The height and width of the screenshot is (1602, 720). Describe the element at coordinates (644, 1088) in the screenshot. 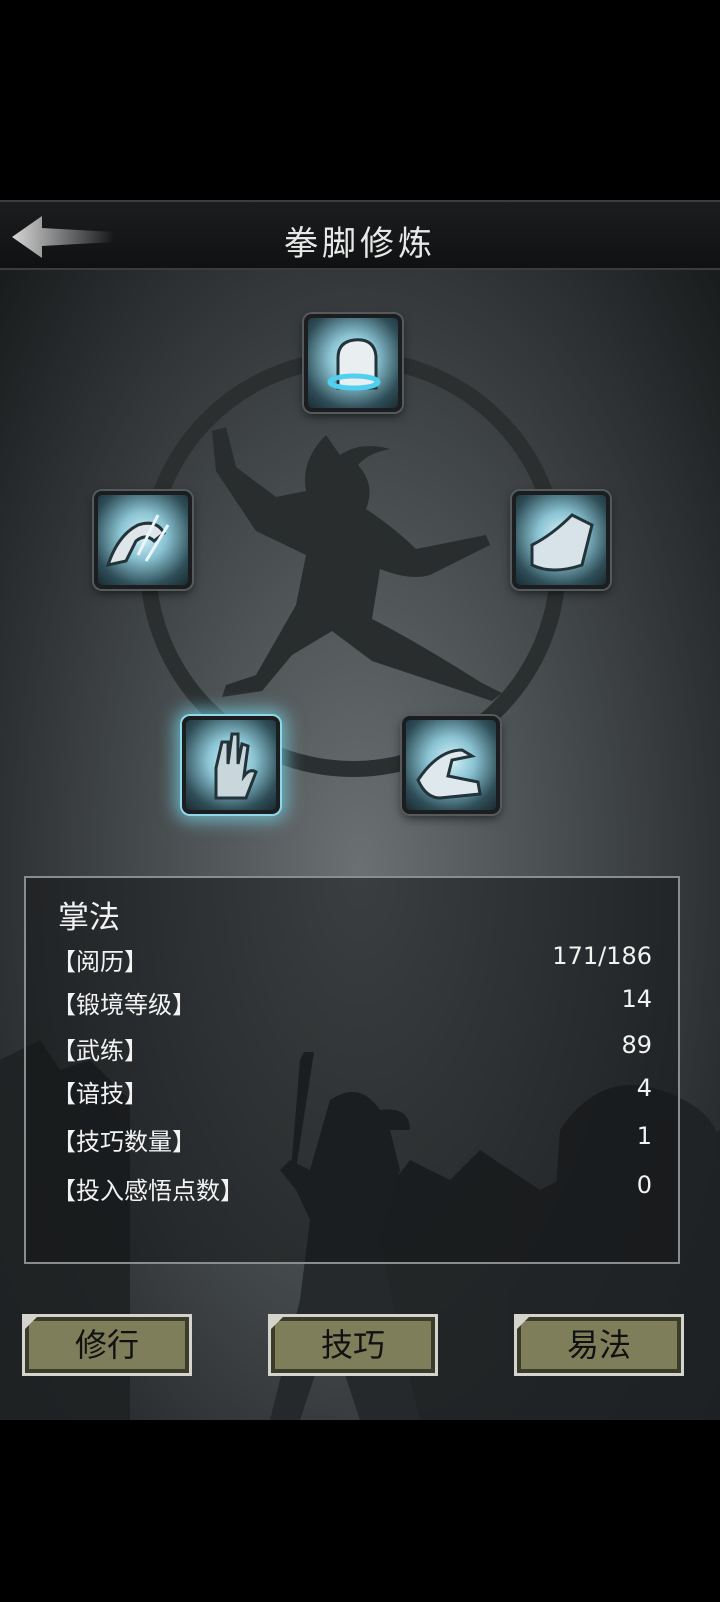

I see `stat-value: 4` at that location.